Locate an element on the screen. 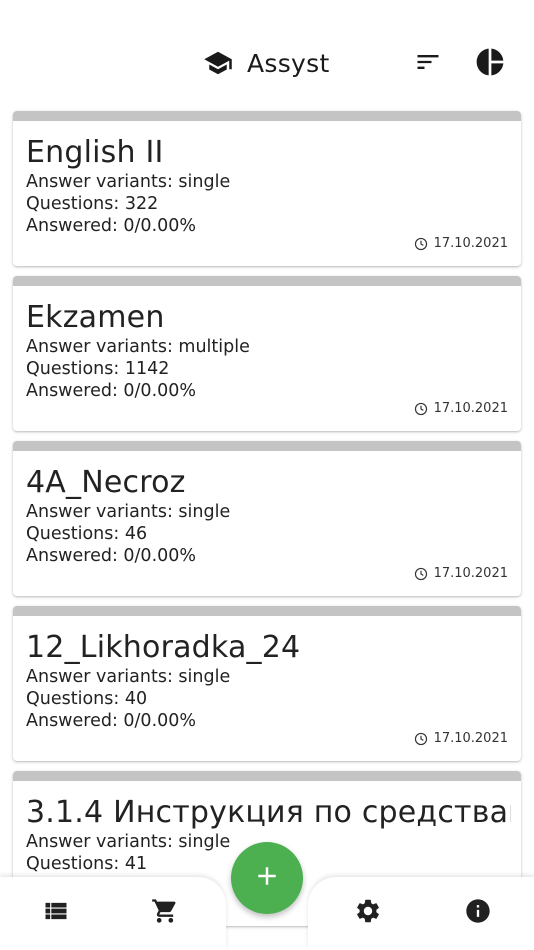 The image size is (534, 950). app-header: Assyst is located at coordinates (267, 55).